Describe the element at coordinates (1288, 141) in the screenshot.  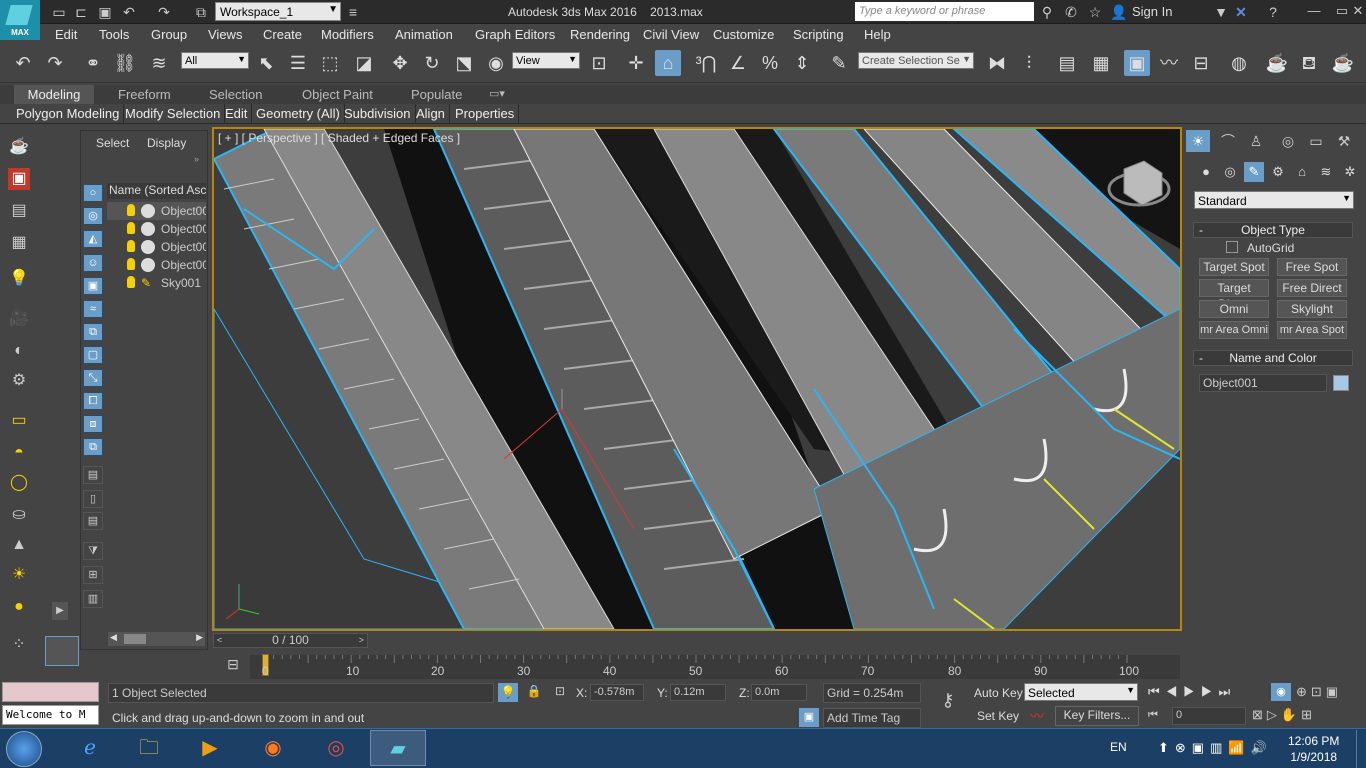
I see `motion-tab-icon: ◎` at that location.